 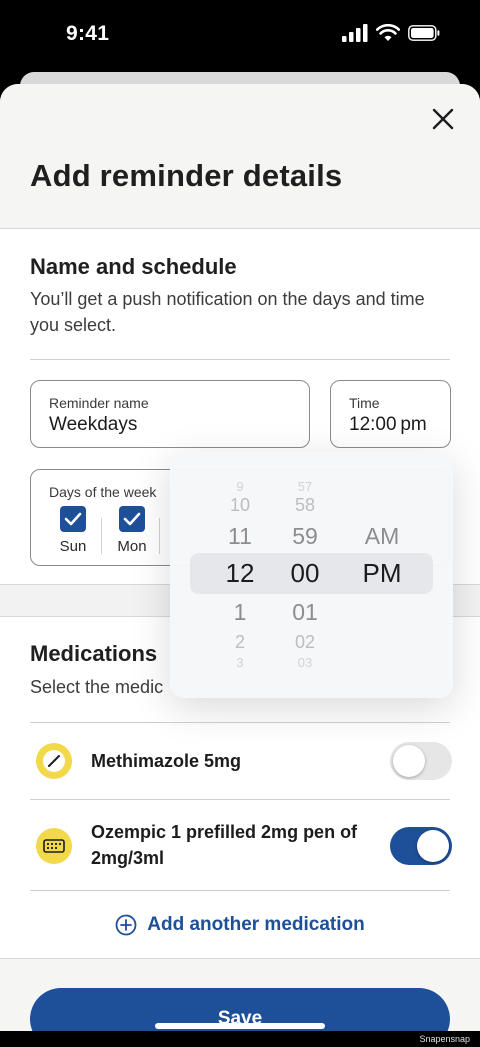 What do you see at coordinates (103, 492) in the screenshot?
I see `days-of-week-label: Days of the week` at bounding box center [103, 492].